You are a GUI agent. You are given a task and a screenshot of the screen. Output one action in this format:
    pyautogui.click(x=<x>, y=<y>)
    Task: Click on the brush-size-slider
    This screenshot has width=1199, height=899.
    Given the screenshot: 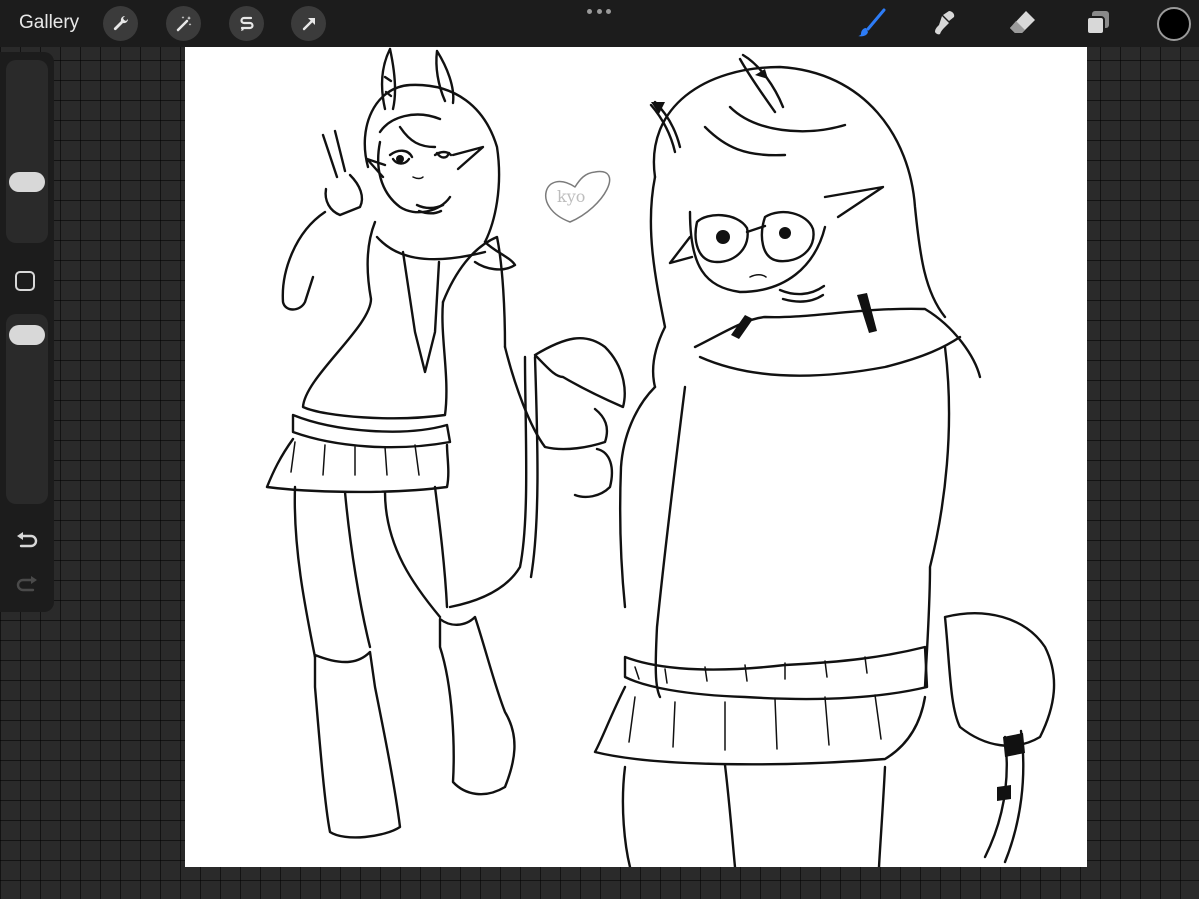 What is the action you would take?
    pyautogui.click(x=27, y=151)
    